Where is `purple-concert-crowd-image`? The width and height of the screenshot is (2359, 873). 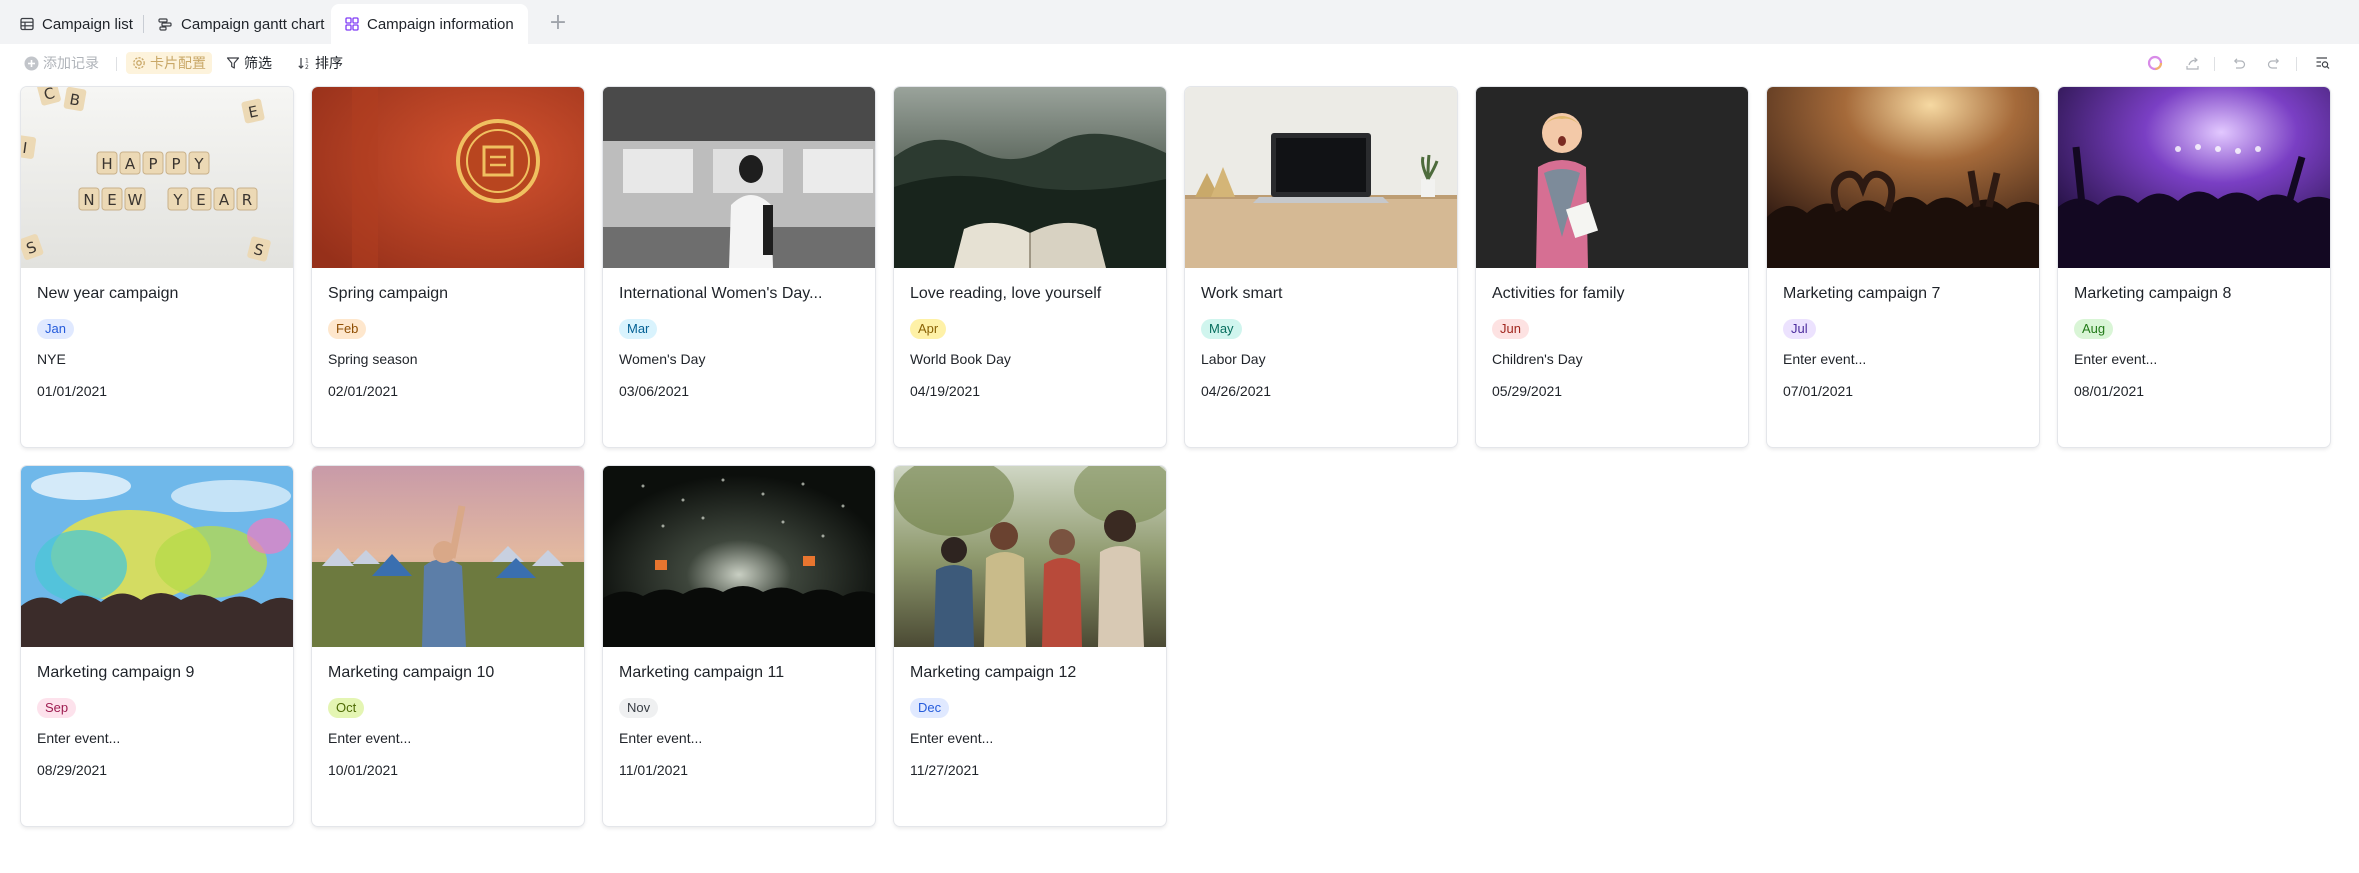
purple-concert-crowd-image is located at coordinates (2194, 177).